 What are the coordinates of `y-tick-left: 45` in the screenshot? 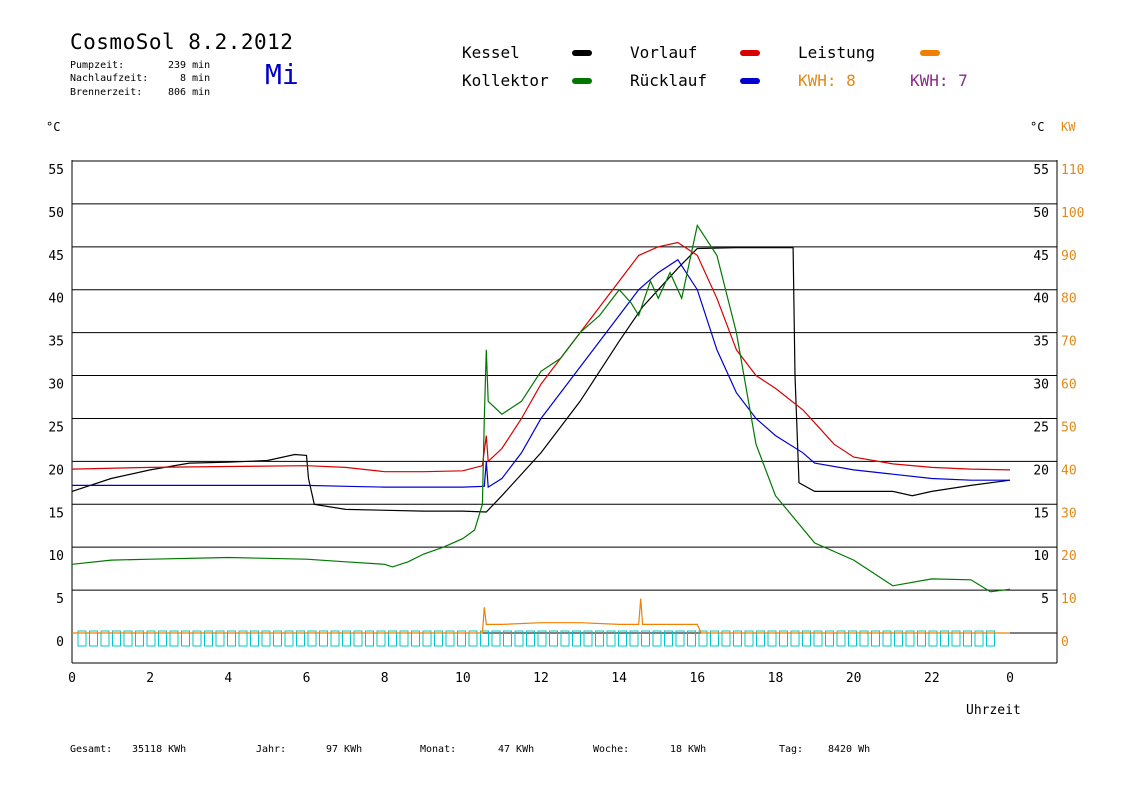 It's located at (56, 256).